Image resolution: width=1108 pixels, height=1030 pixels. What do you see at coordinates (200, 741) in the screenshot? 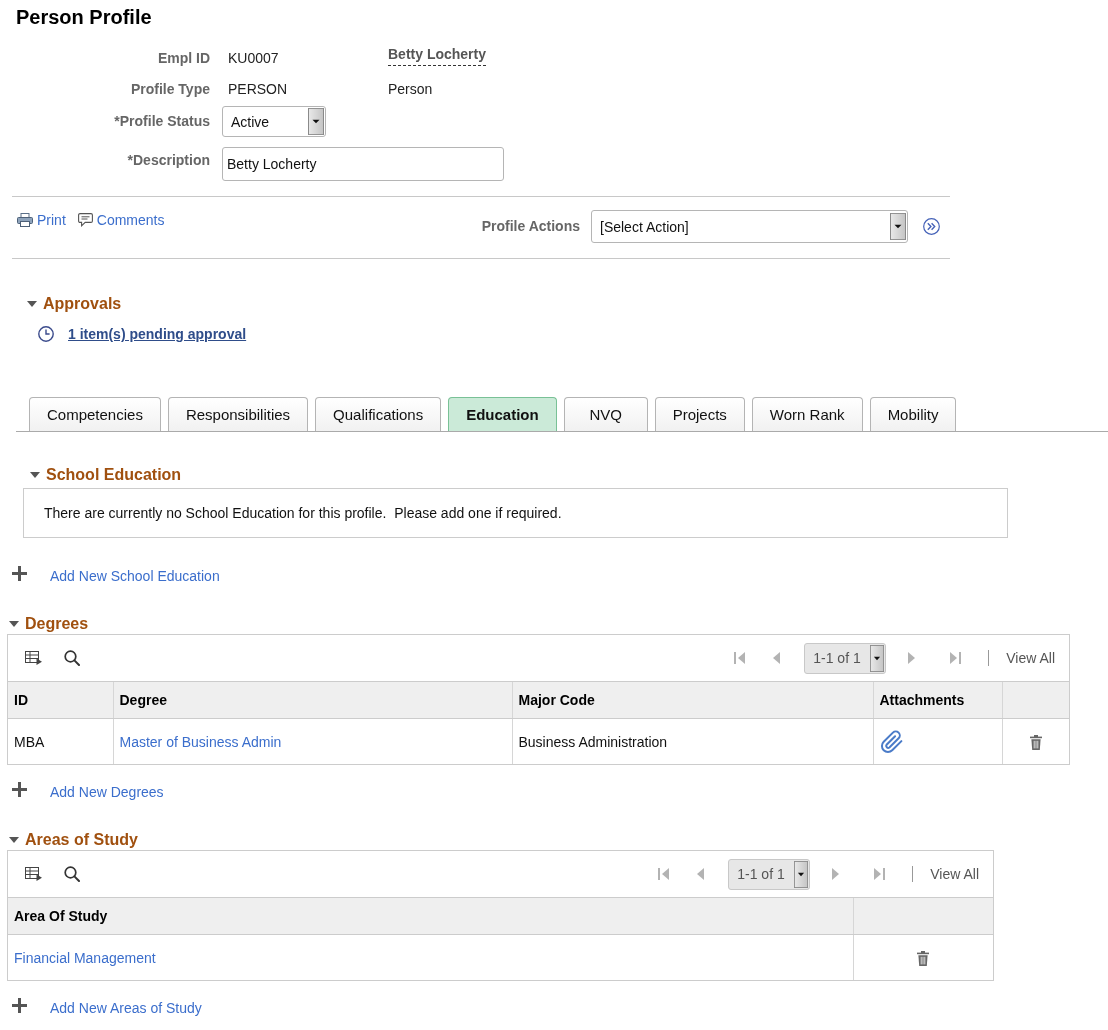
I see `cell-link: Master of Business Admin` at bounding box center [200, 741].